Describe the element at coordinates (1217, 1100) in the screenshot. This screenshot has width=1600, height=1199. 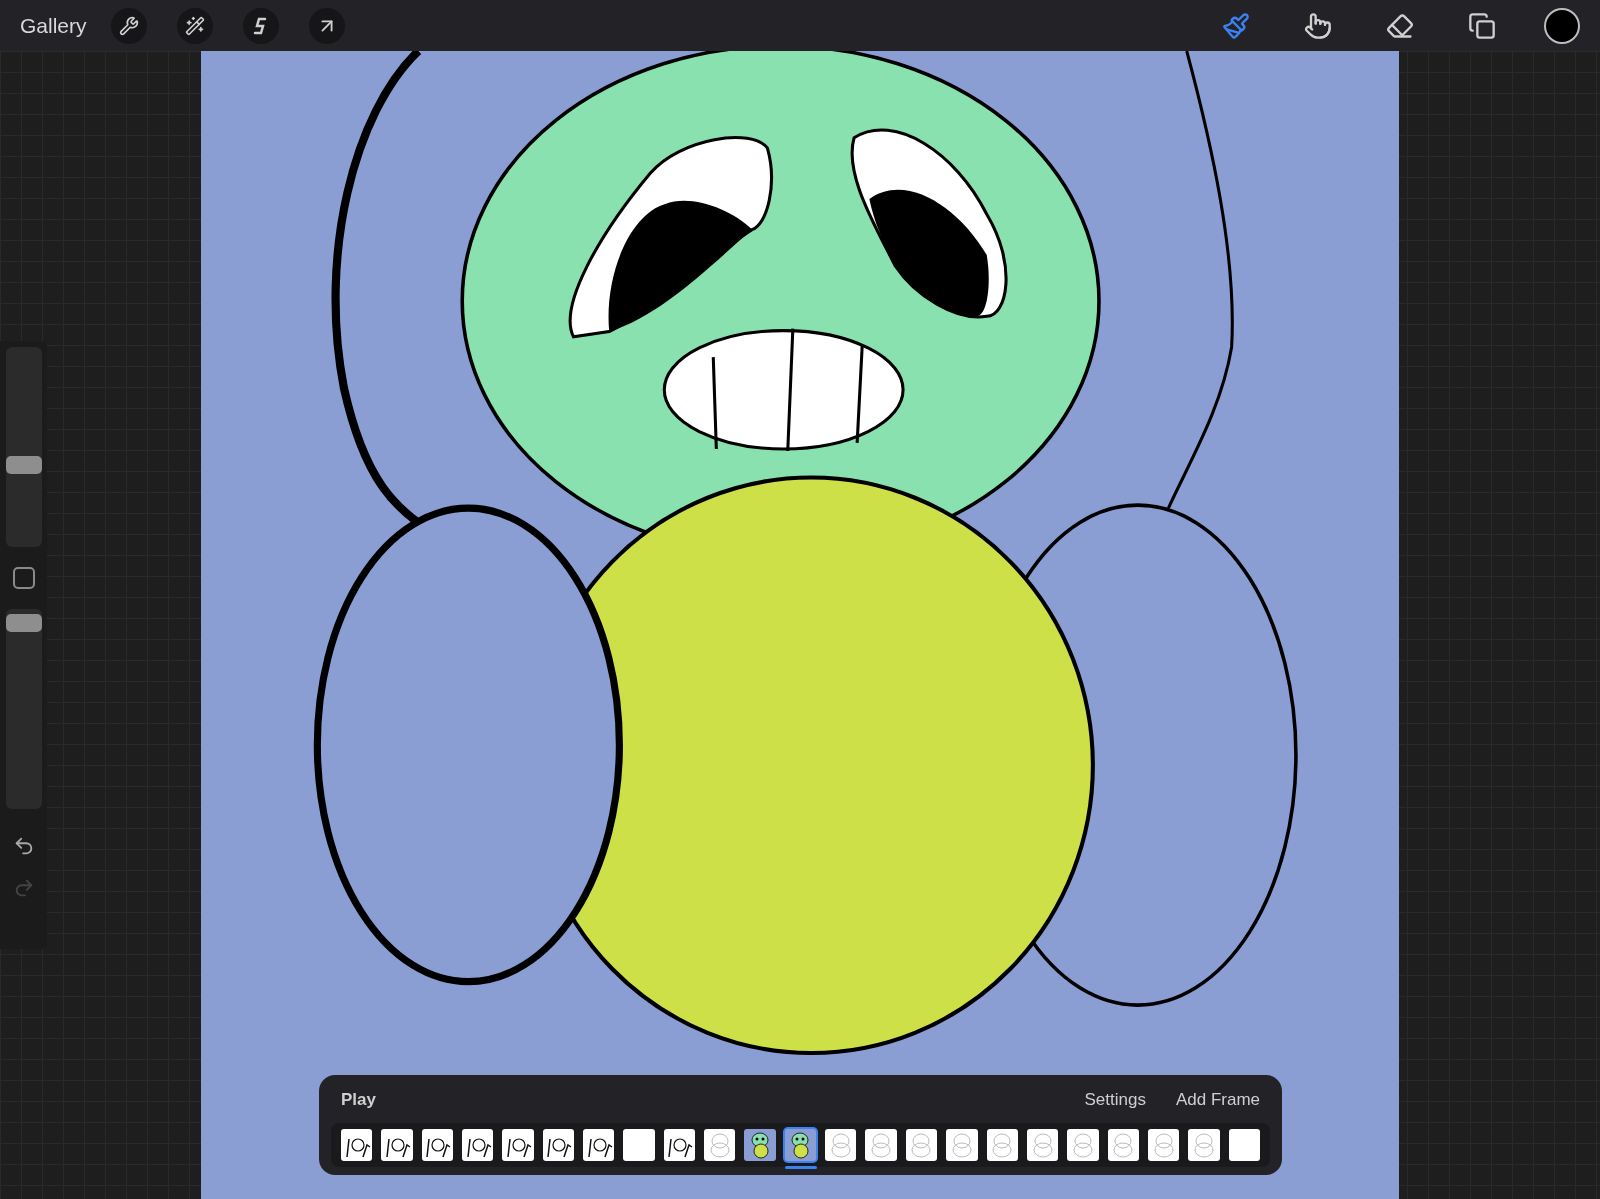
I see `add-frame-button: Add Frame` at that location.